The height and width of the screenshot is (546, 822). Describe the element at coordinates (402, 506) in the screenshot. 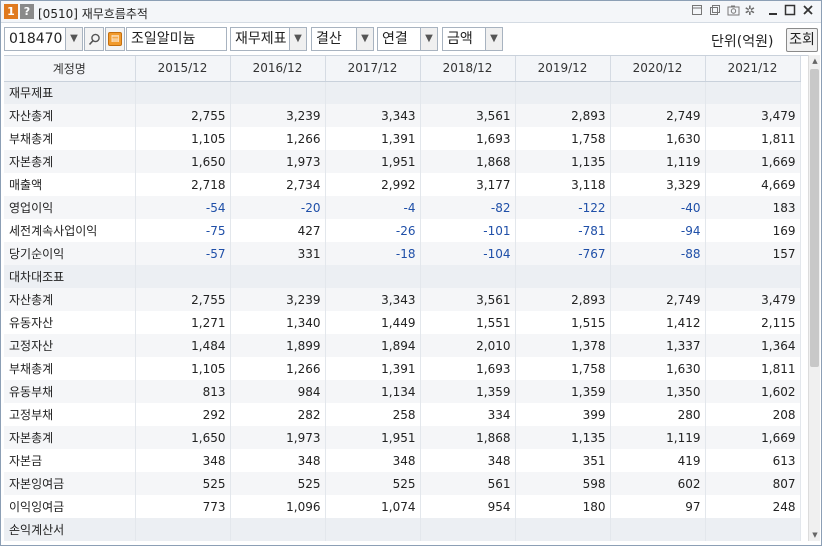

I see `table-row: 이익잉여금 773 1,096 1,074 954 180 97 248` at that location.